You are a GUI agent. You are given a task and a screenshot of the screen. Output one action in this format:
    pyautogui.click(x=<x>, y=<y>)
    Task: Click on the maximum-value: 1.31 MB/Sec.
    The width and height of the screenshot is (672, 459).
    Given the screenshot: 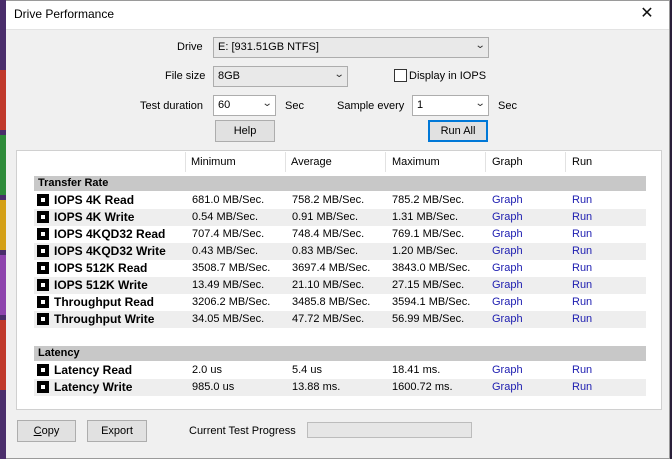 What is the action you would take?
    pyautogui.click(x=425, y=217)
    